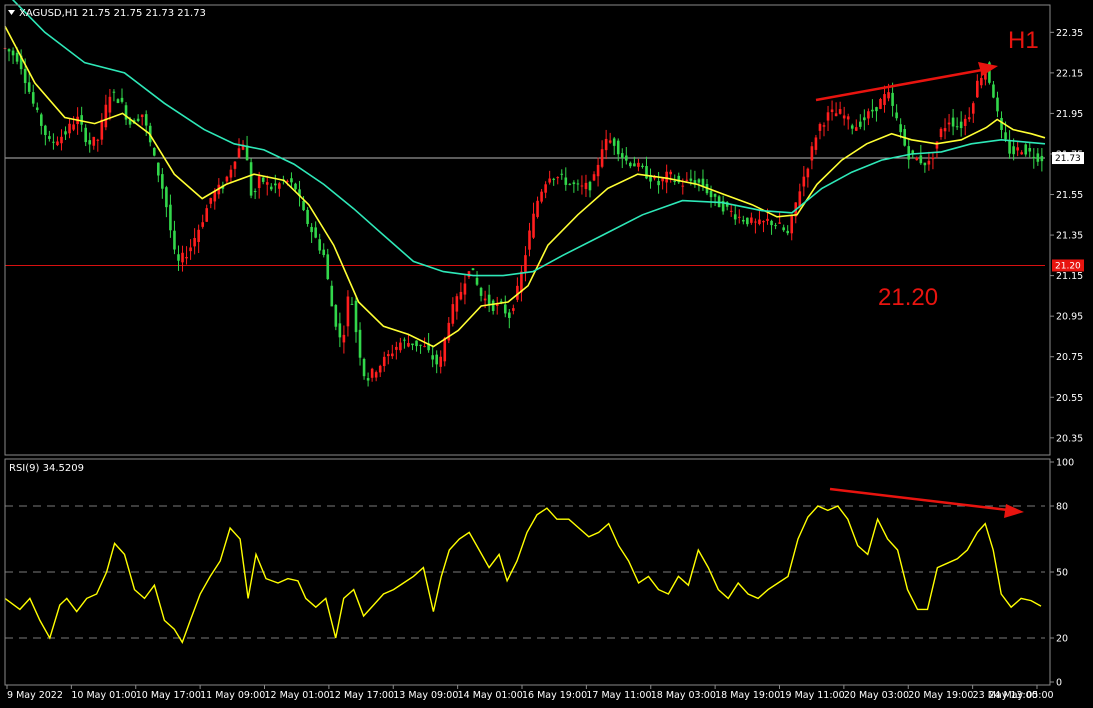  Describe the element at coordinates (554, 695) in the screenshot. I see `time-axis-label: 16 May 19:00` at that location.